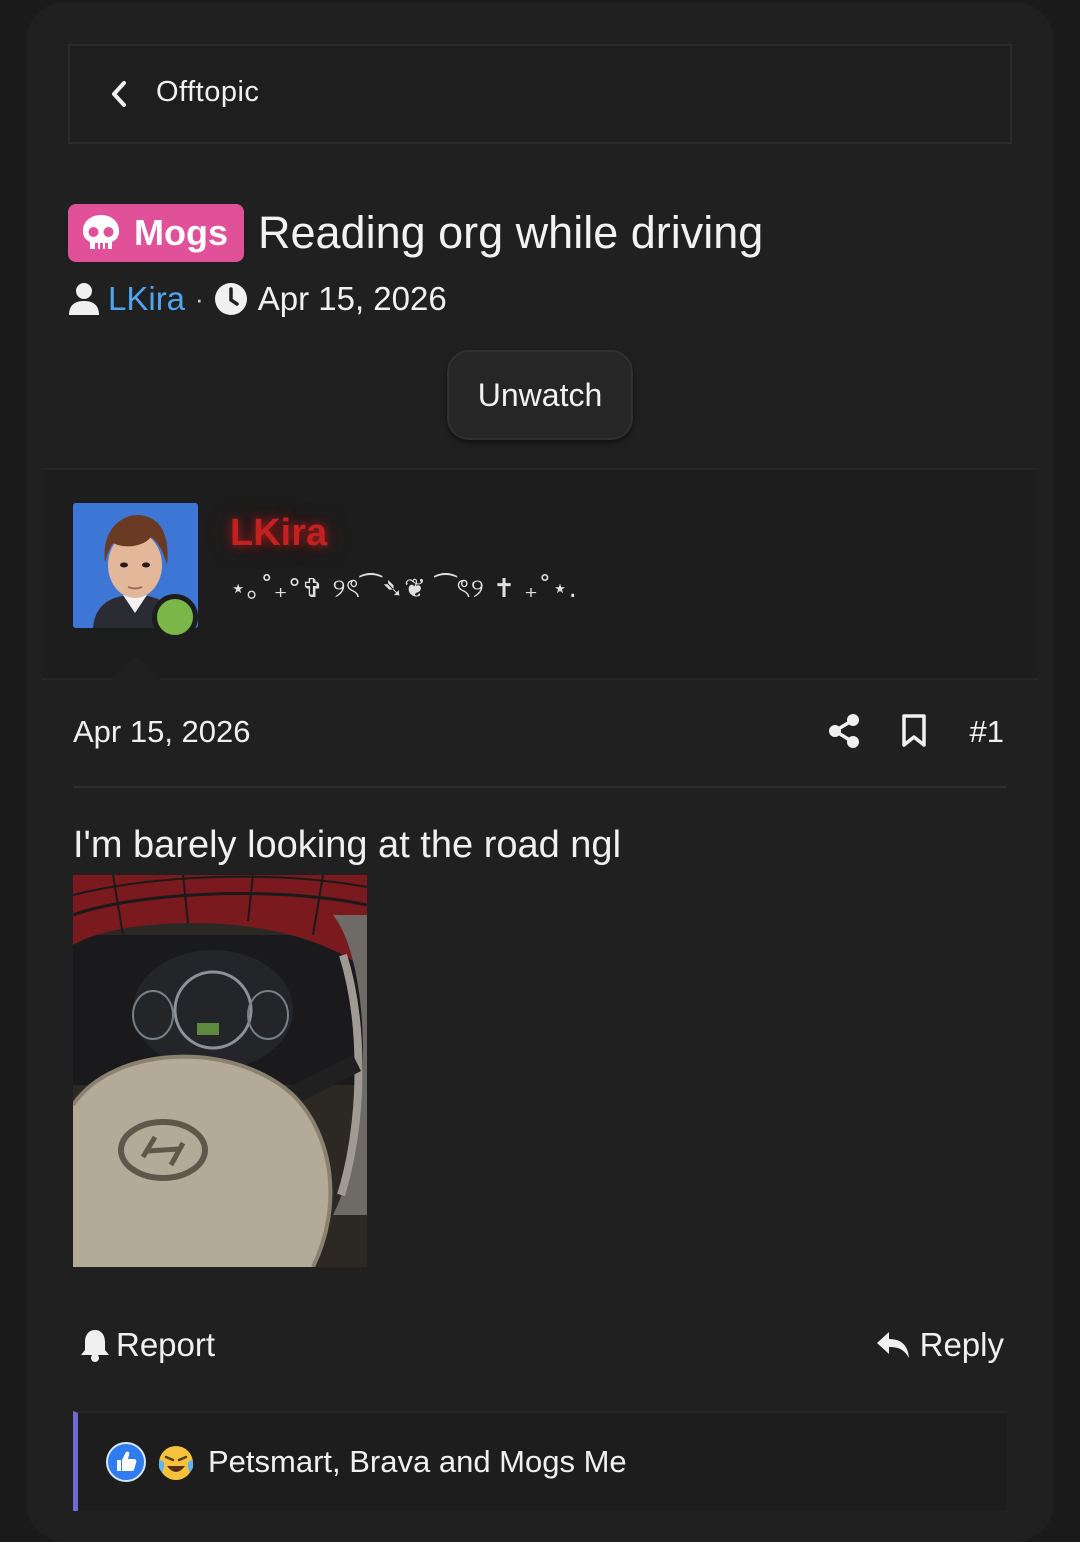  What do you see at coordinates (278, 533) in the screenshot?
I see `post-username: LKira` at bounding box center [278, 533].